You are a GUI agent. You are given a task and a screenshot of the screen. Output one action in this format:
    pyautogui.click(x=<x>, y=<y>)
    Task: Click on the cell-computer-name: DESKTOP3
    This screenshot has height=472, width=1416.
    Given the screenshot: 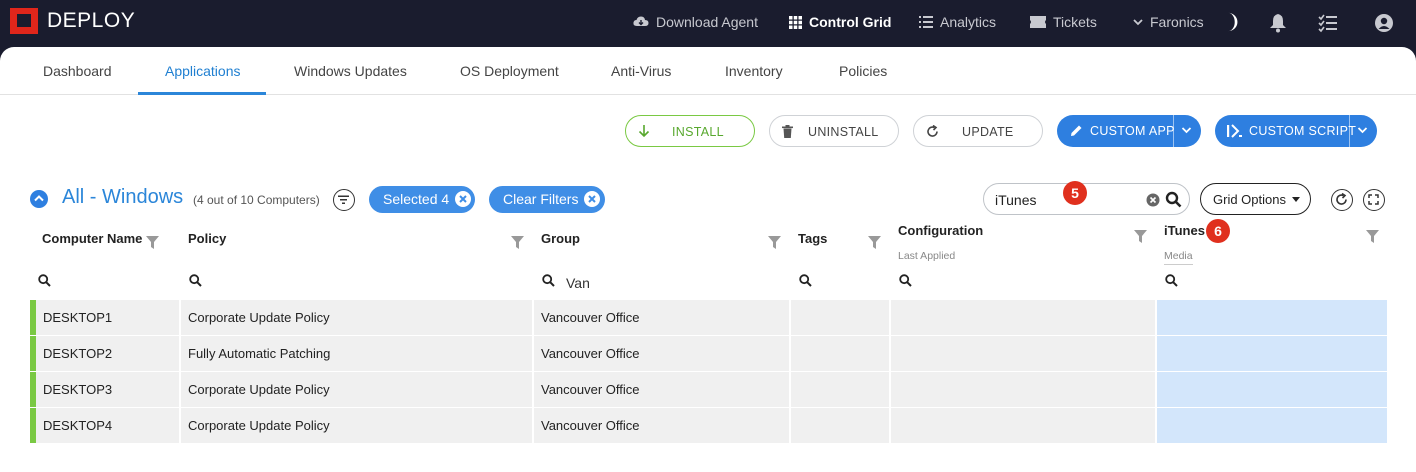 What is the action you would take?
    pyautogui.click(x=108, y=389)
    